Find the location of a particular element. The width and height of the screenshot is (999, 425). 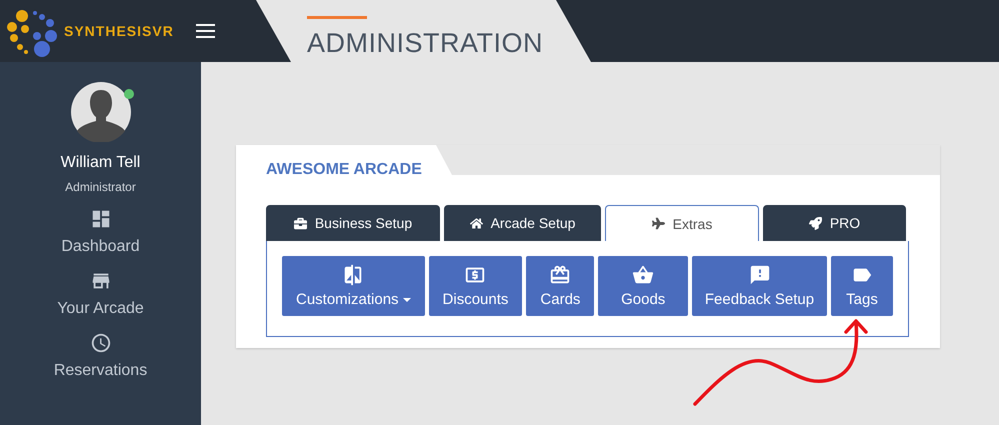

nav-item: Reservations is located at coordinates (101, 356).